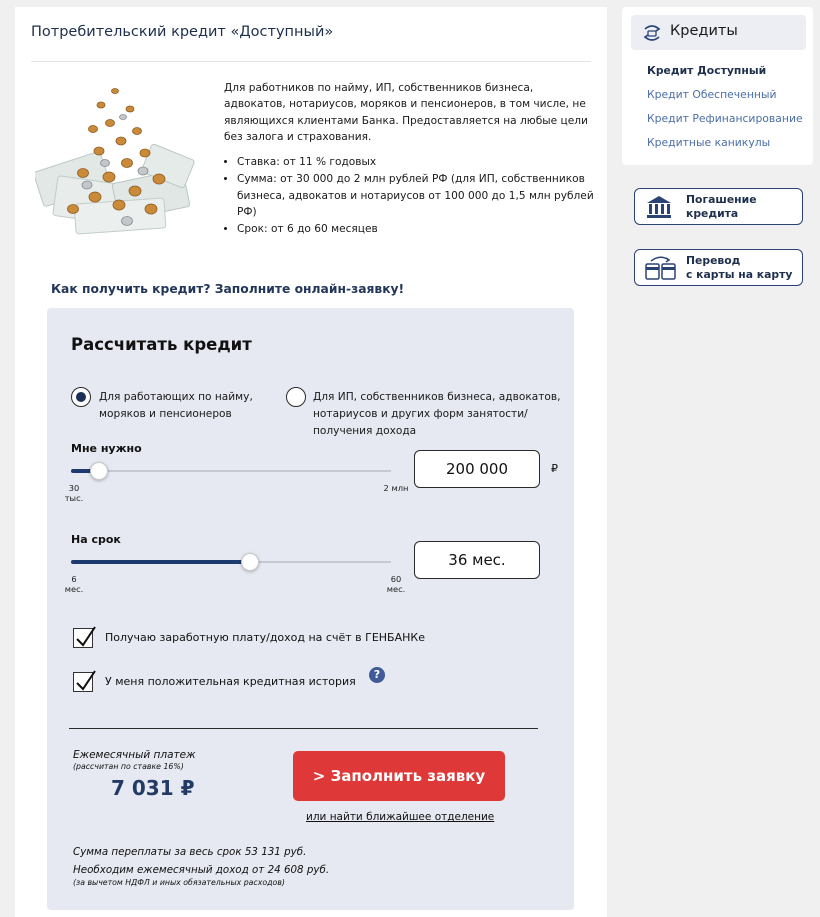  What do you see at coordinates (415, 162) in the screenshot?
I see `bullet-rate: Ставка: от 11 % годовых` at bounding box center [415, 162].